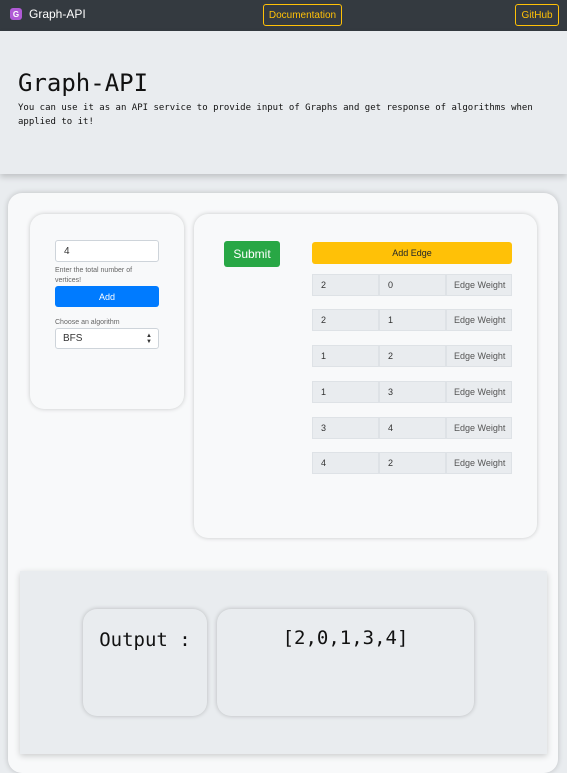 This screenshot has width=567, height=773. Describe the element at coordinates (145, 662) in the screenshot. I see `output-label-card: Output :` at that location.